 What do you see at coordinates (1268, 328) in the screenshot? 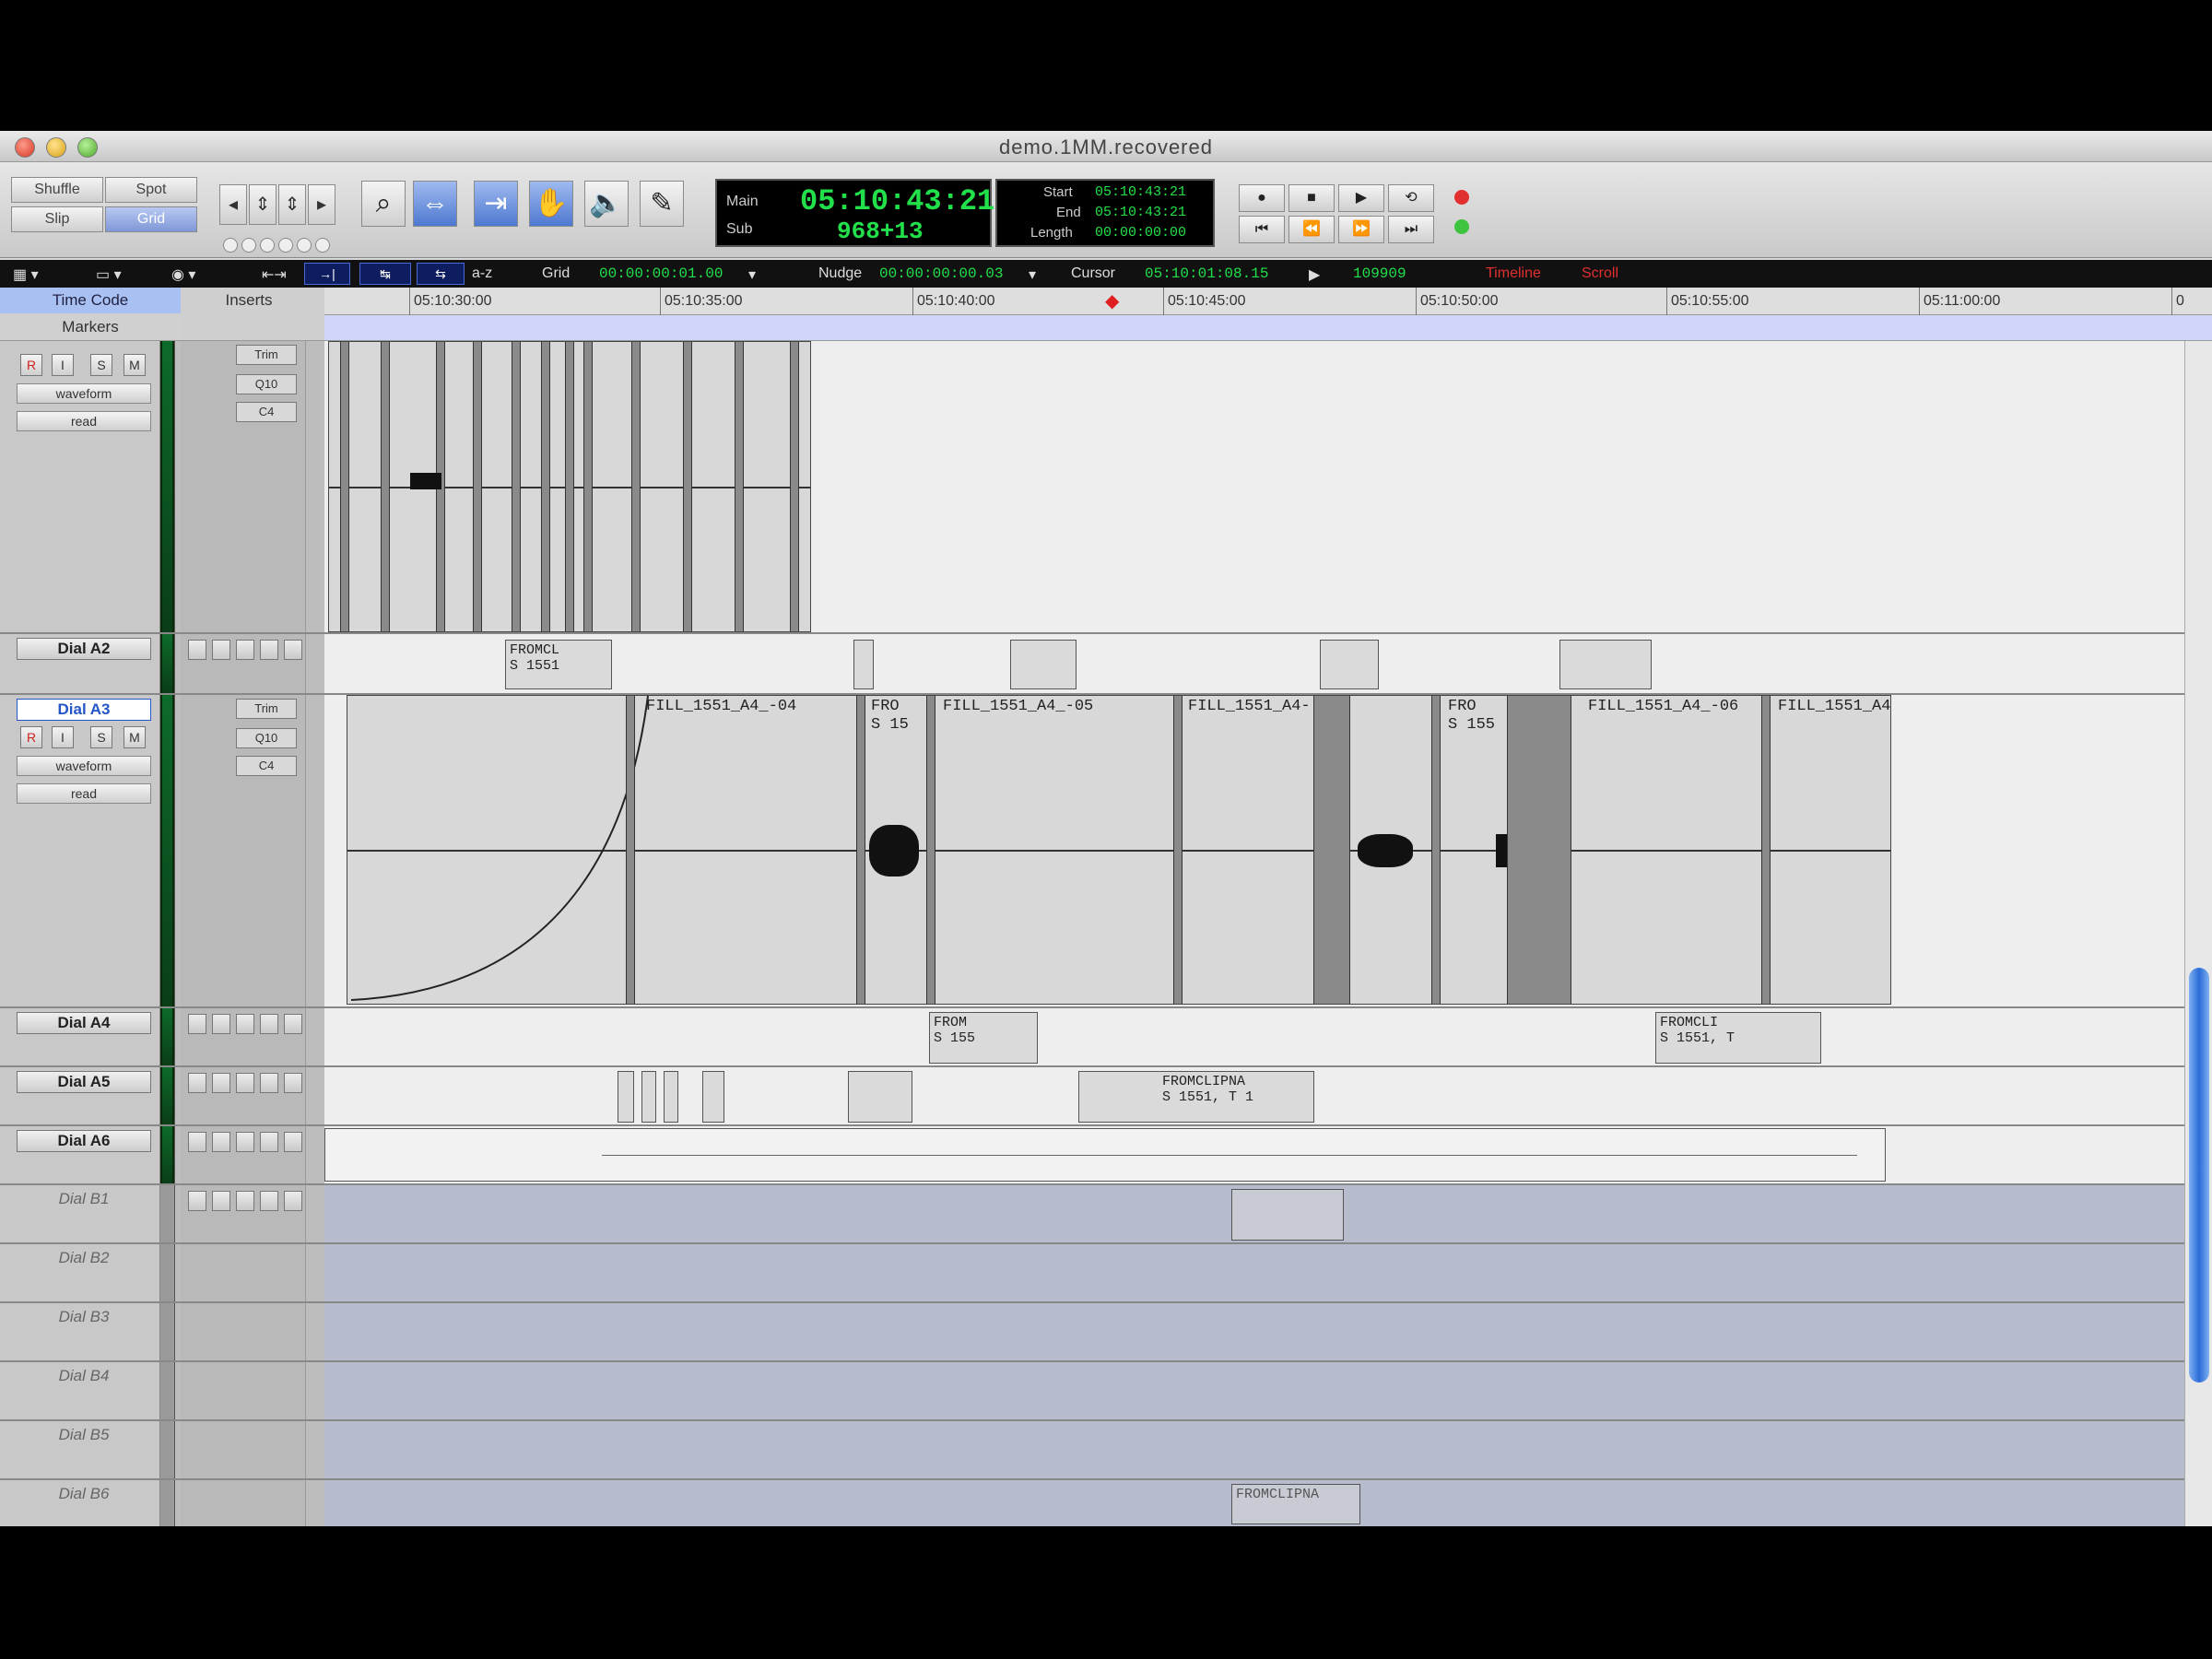
I see `markers-ruler` at bounding box center [1268, 328].